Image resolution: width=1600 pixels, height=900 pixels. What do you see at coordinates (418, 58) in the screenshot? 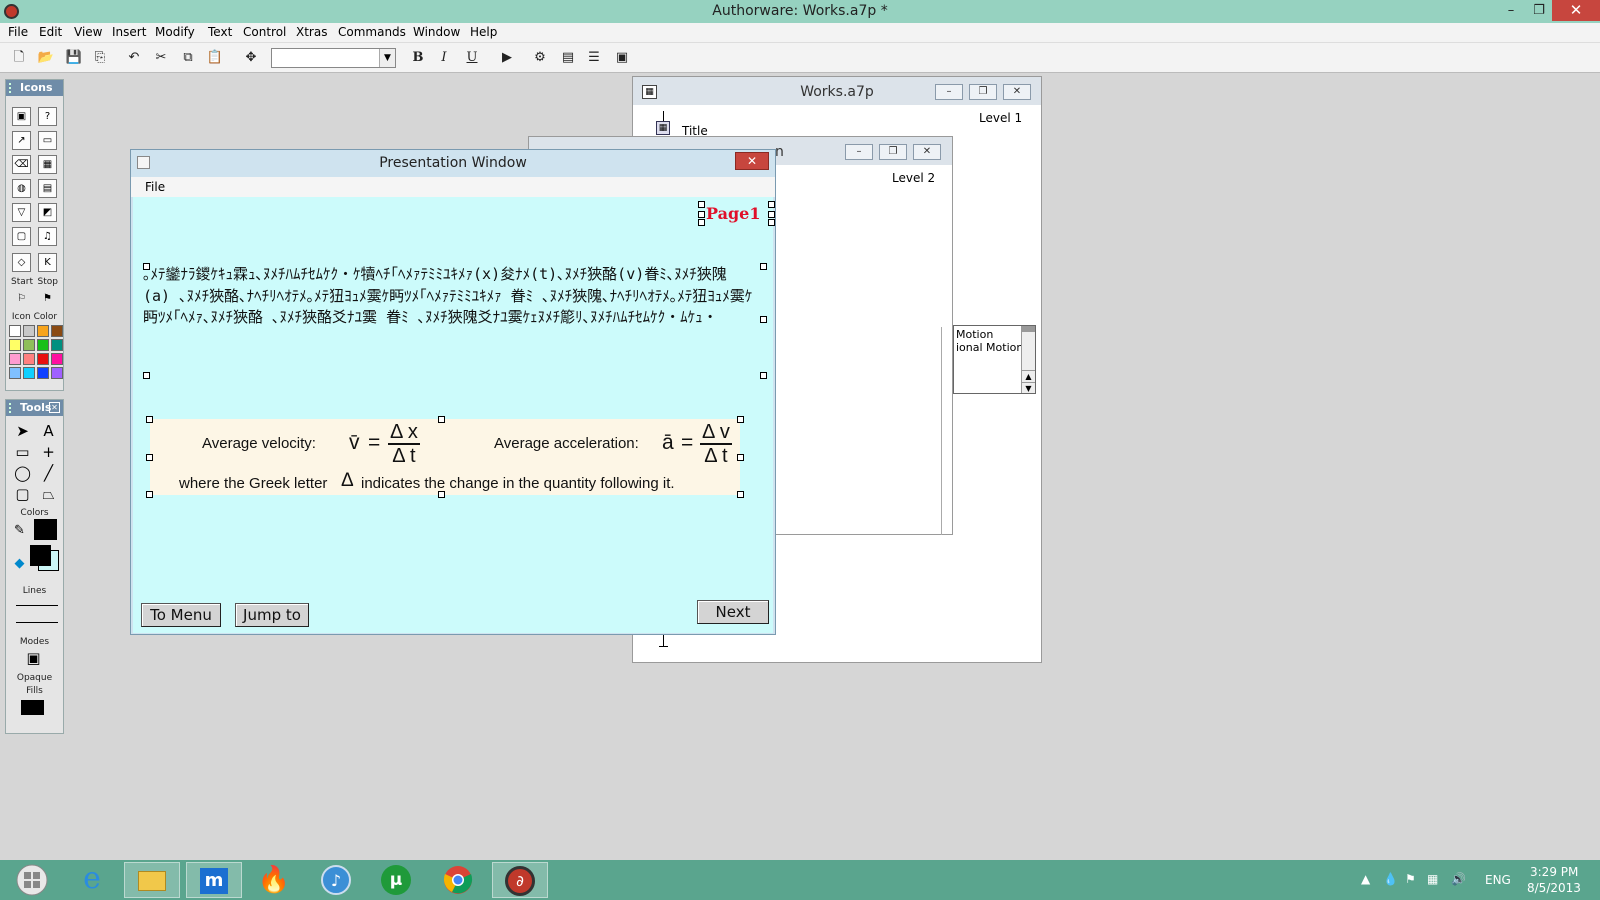
I see `bold-button: B` at bounding box center [418, 58].